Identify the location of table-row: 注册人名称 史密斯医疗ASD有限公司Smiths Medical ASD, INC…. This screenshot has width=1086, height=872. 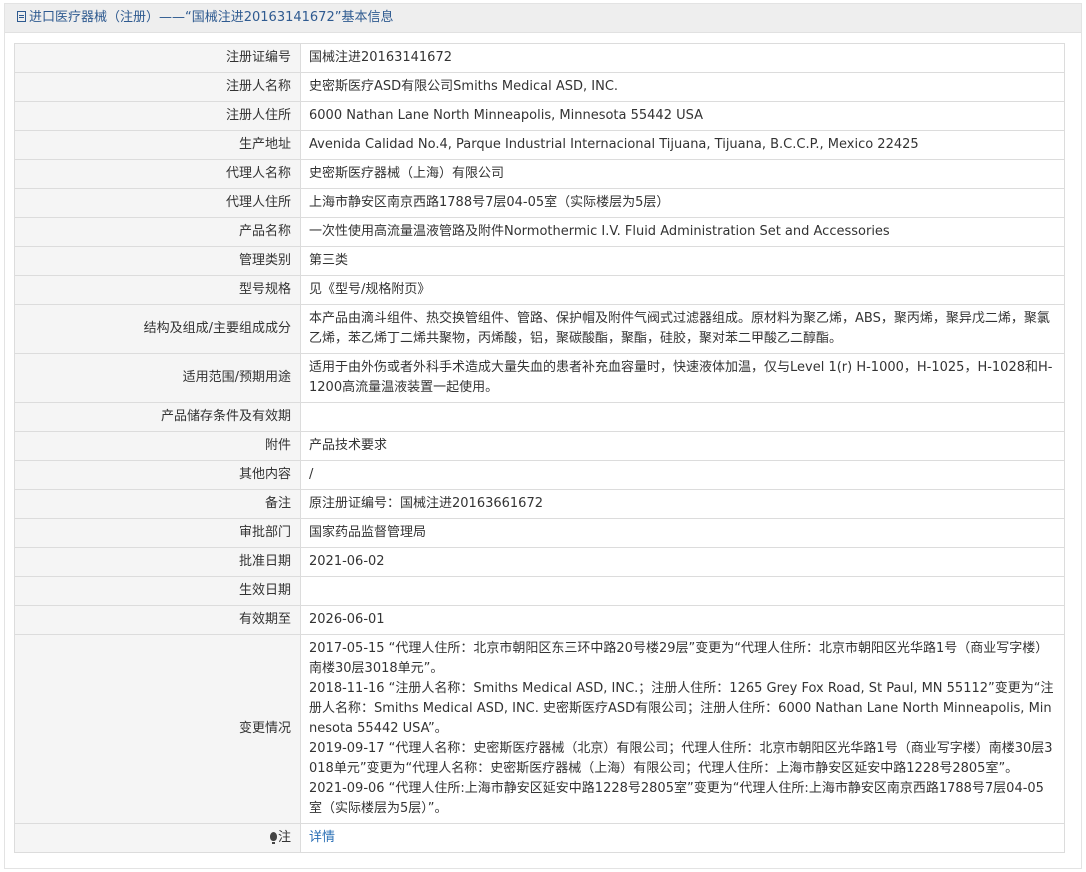
(539, 87).